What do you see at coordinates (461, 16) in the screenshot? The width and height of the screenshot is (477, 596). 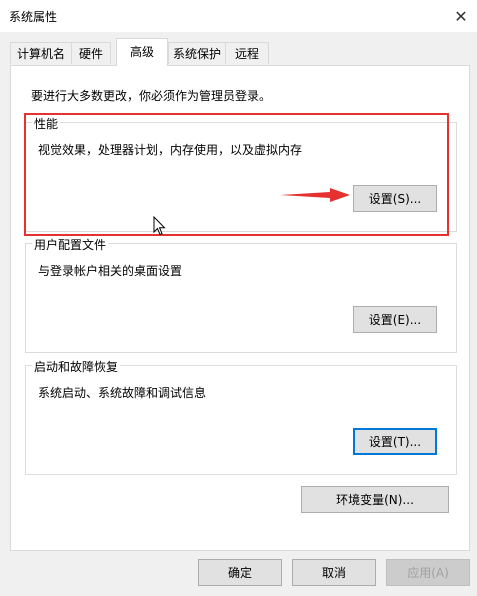 I see `close-icon: ✕` at bounding box center [461, 16].